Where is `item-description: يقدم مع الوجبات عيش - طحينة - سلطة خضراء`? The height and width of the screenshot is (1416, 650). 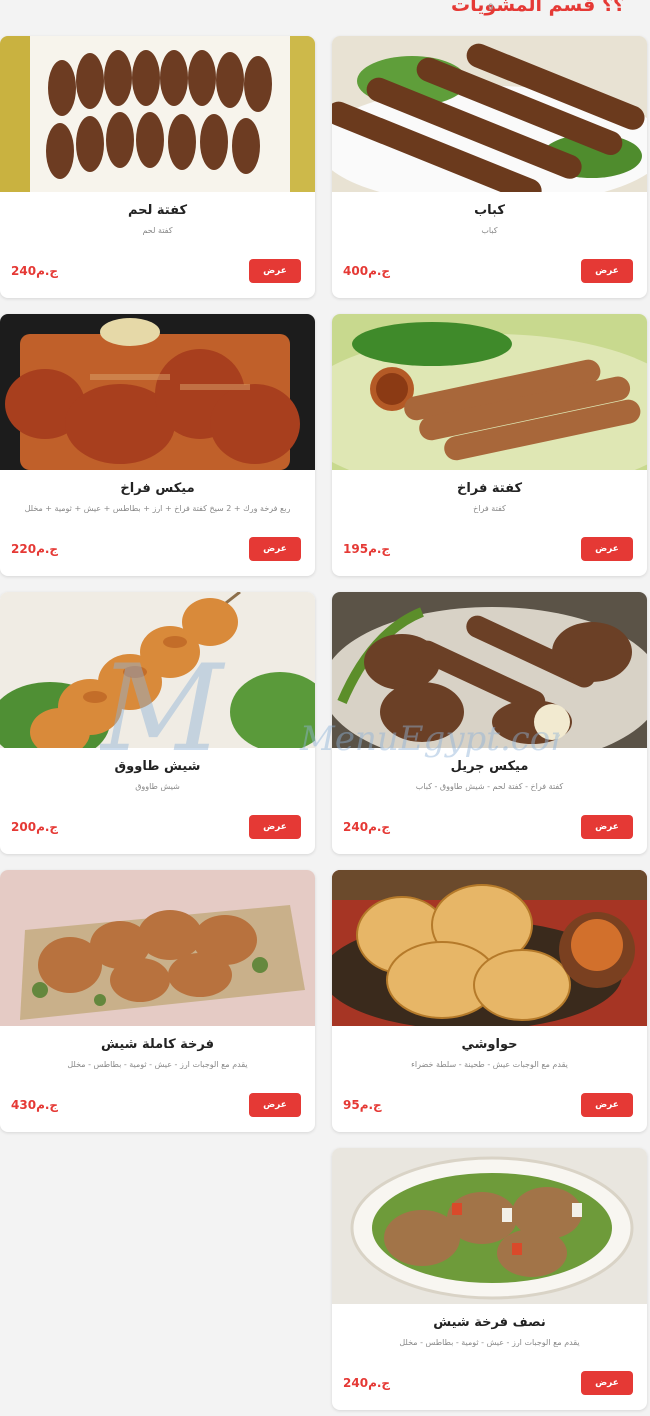
item-description: يقدم مع الوجبات عيش - طحينة - سلطة خضراء is located at coordinates (489, 1064).